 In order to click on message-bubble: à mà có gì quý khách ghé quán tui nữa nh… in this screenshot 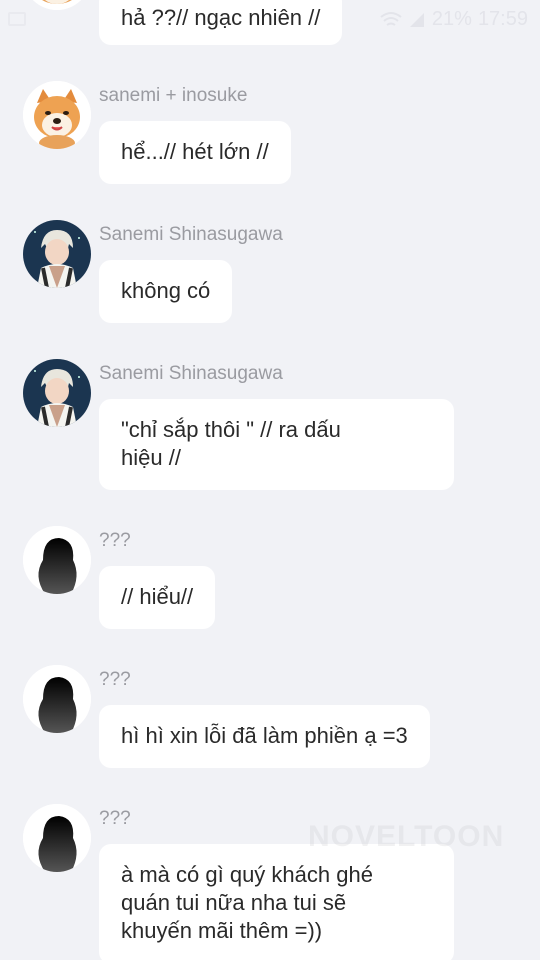, I will do `click(276, 902)`.